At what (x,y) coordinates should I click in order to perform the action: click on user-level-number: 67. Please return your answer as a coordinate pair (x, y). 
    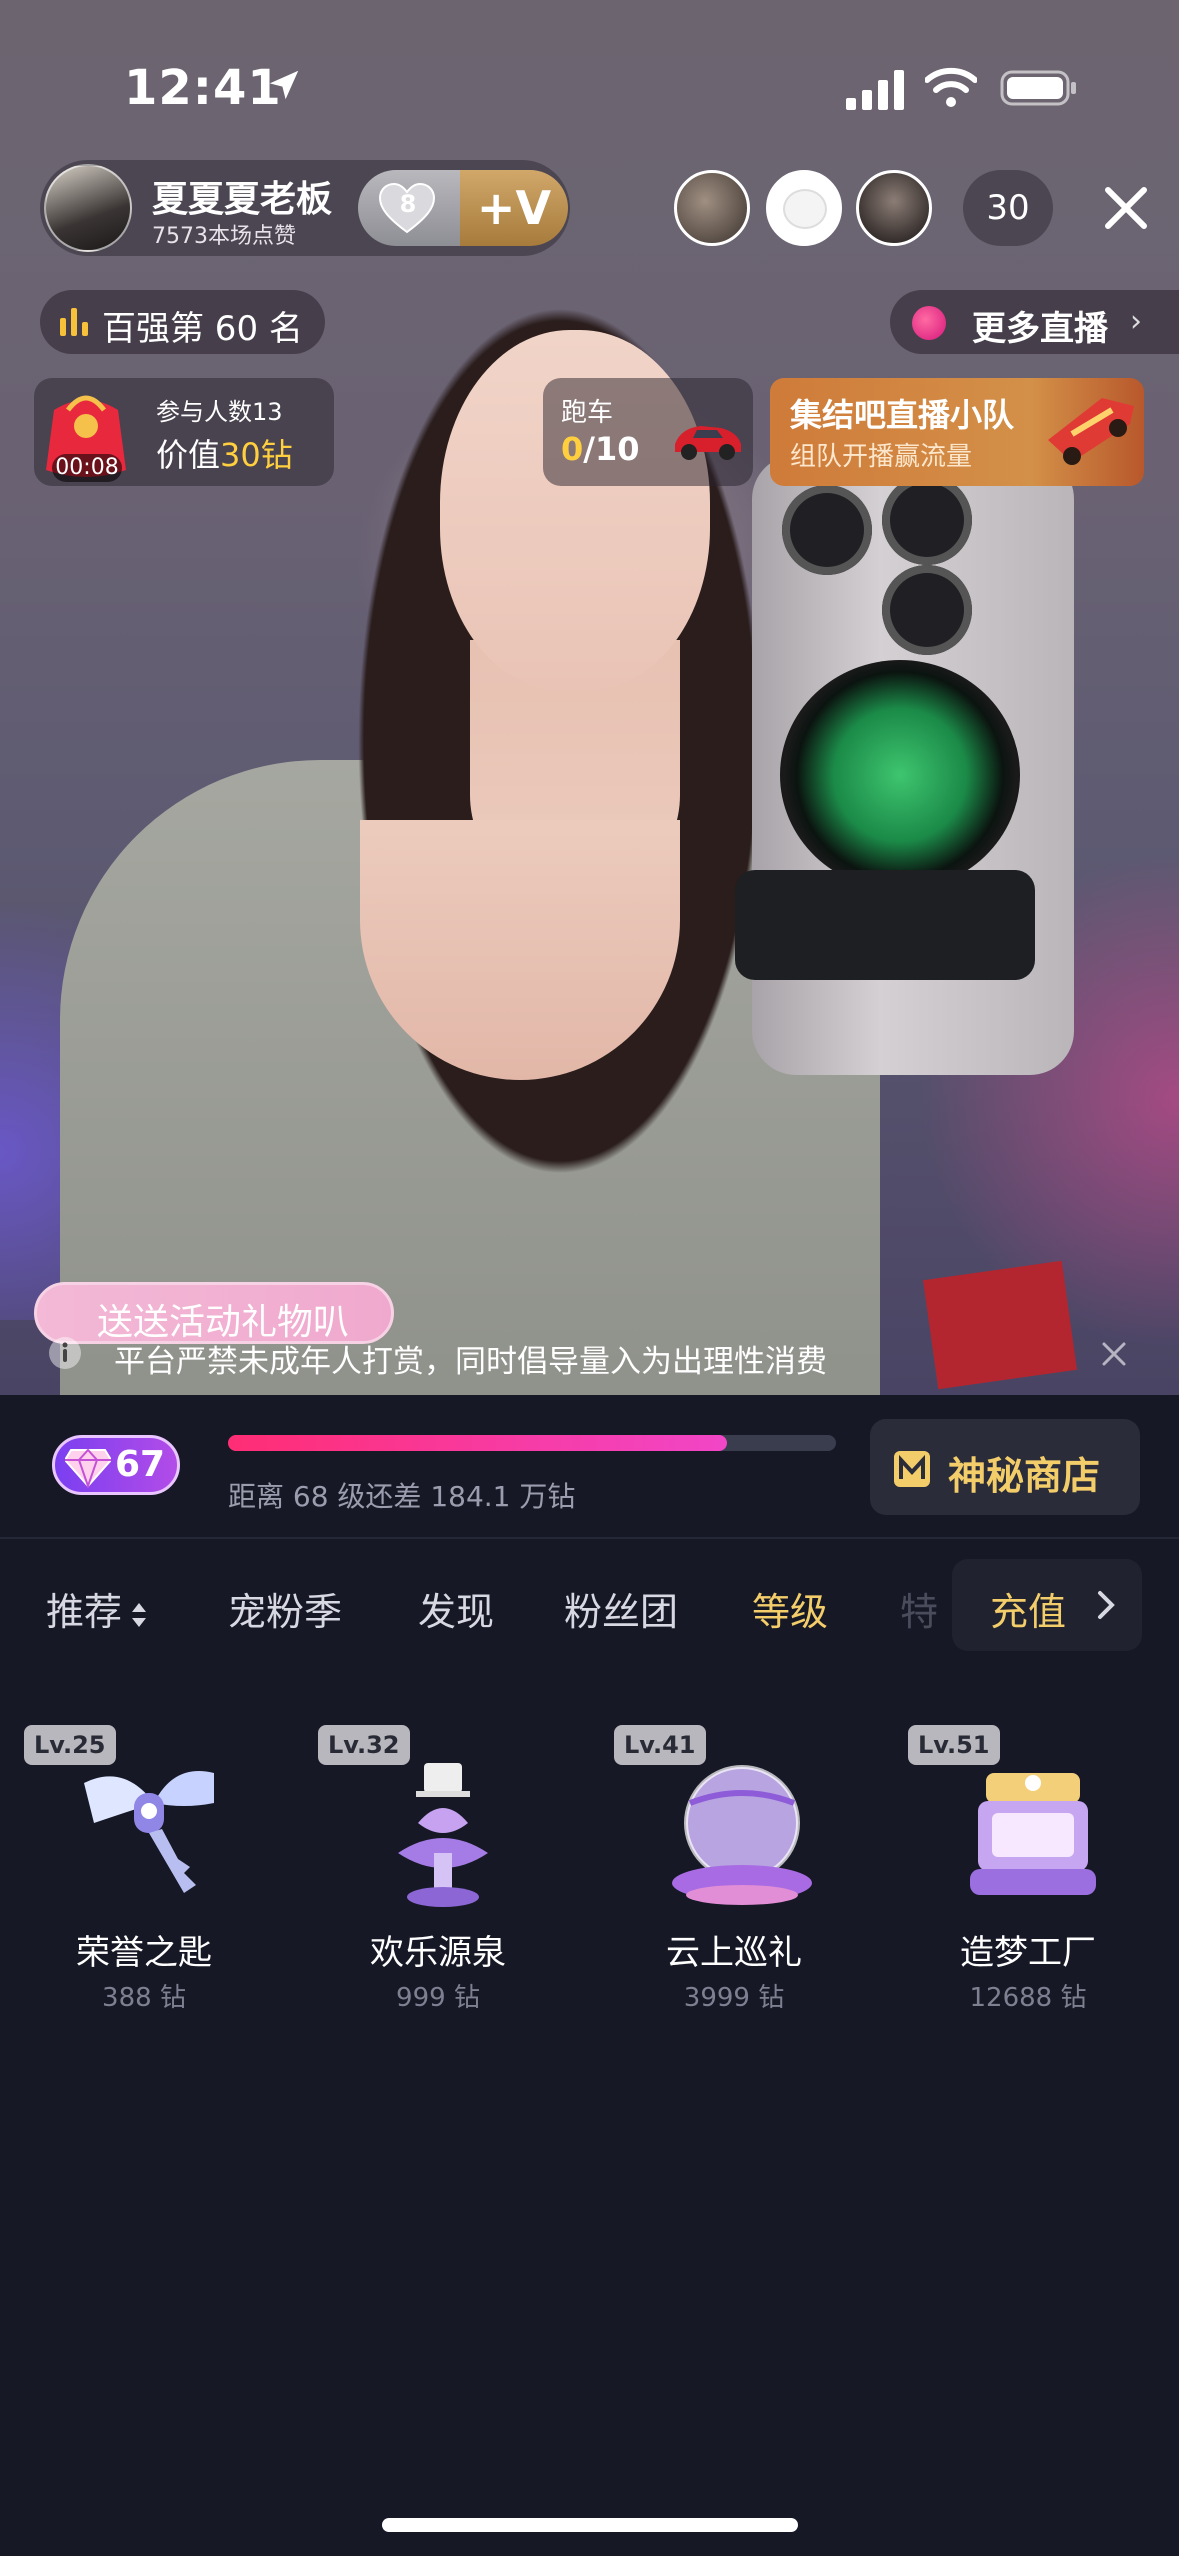
    Looking at the image, I should click on (140, 1464).